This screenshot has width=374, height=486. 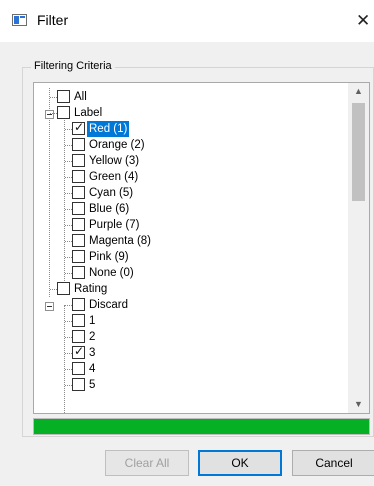 I want to click on tree-item: Cyan (5), so click(x=191, y=193).